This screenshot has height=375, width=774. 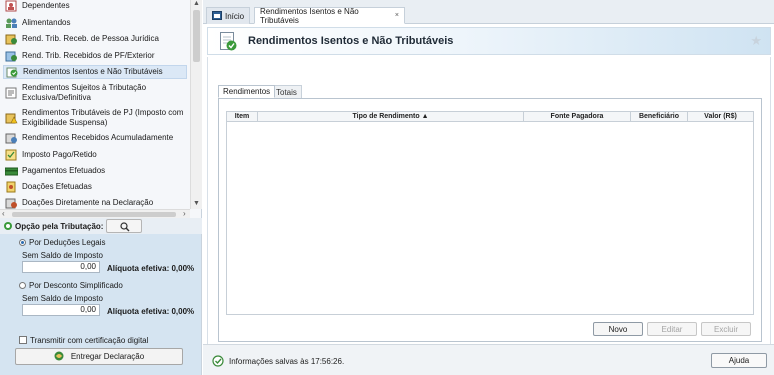 What do you see at coordinates (726, 329) in the screenshot?
I see `delete-button: Excluir` at bounding box center [726, 329].